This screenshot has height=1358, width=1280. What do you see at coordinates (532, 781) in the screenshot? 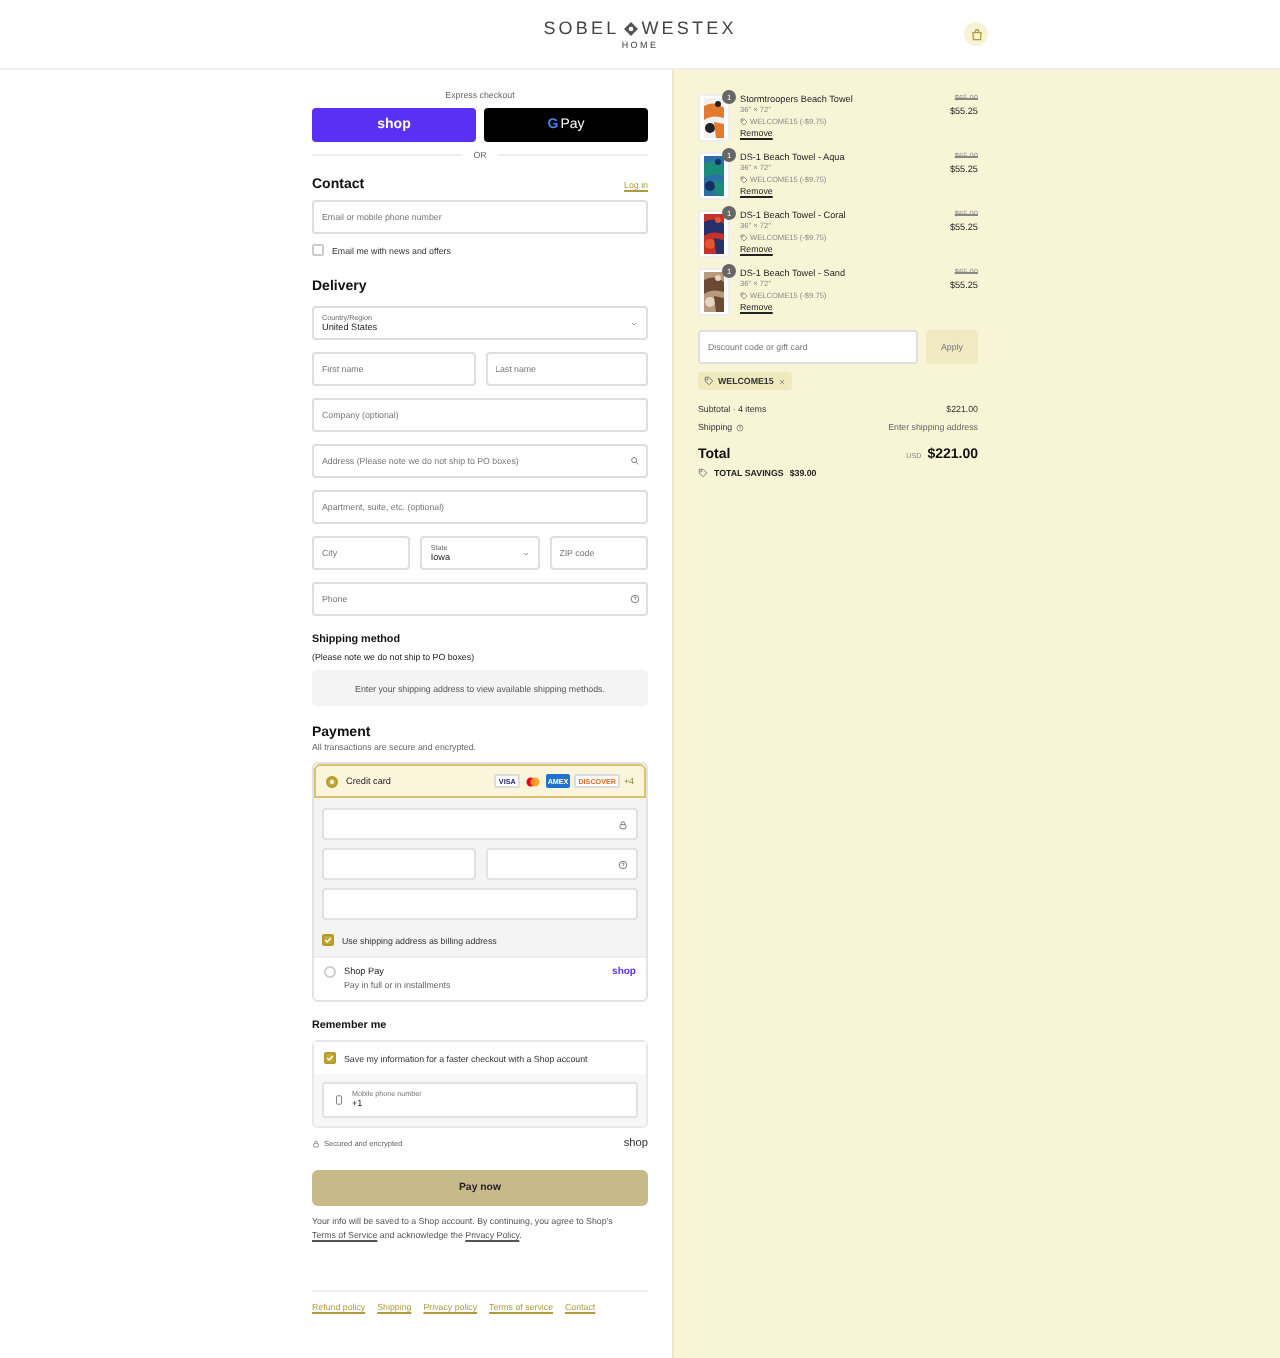
I see `card-brand-icon` at bounding box center [532, 781].